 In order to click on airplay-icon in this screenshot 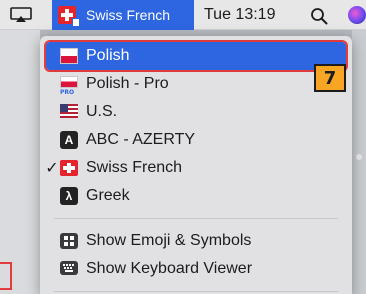, I will do `click(21, 15)`.